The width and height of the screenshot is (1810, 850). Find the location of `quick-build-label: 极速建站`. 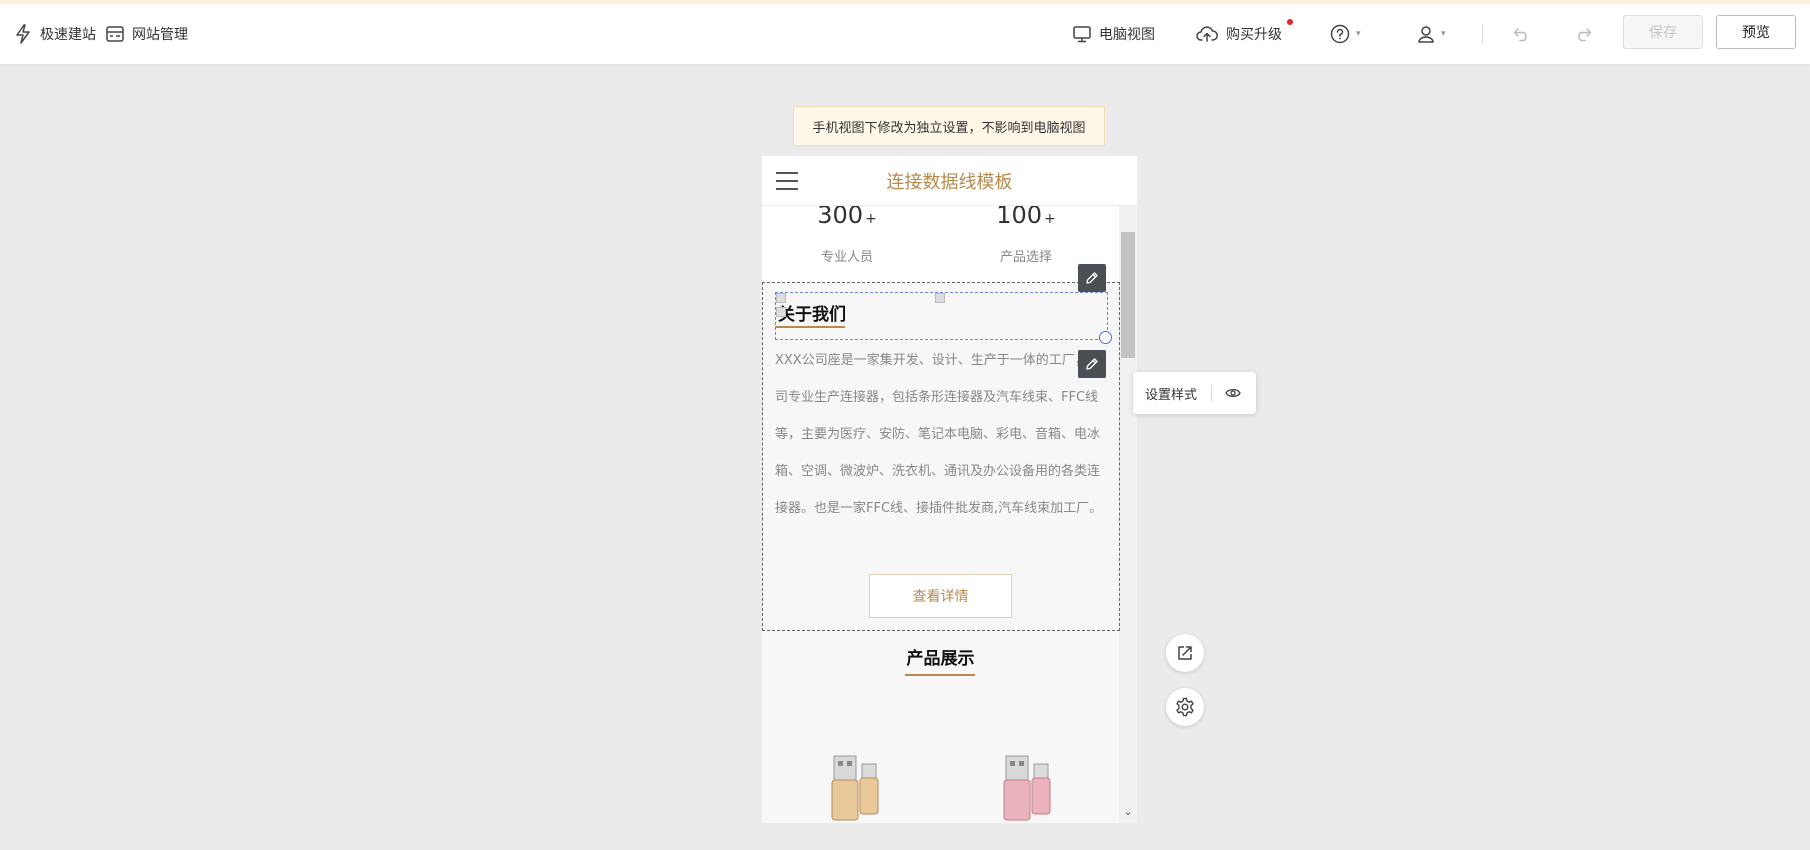

quick-build-label: 极速建站 is located at coordinates (68, 35).